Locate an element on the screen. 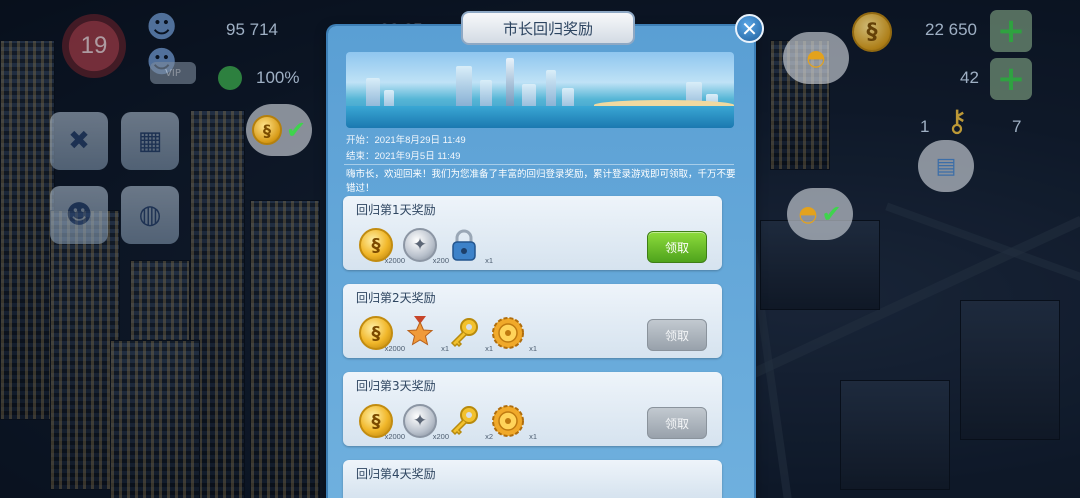  task-bubble: ▤ is located at coordinates (946, 166).